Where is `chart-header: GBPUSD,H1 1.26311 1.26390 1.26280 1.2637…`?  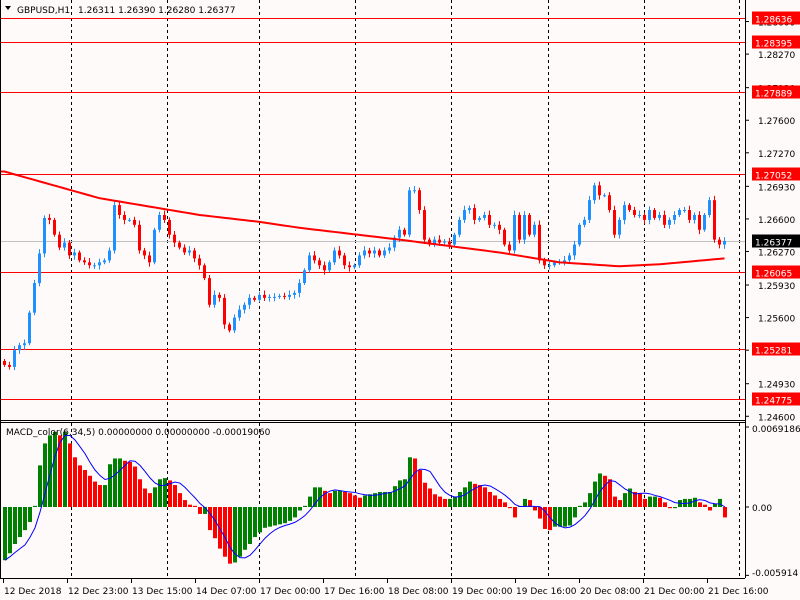
chart-header: GBPUSD,H1 1.26311 1.26390 1.26280 1.2637… is located at coordinates (120, 11).